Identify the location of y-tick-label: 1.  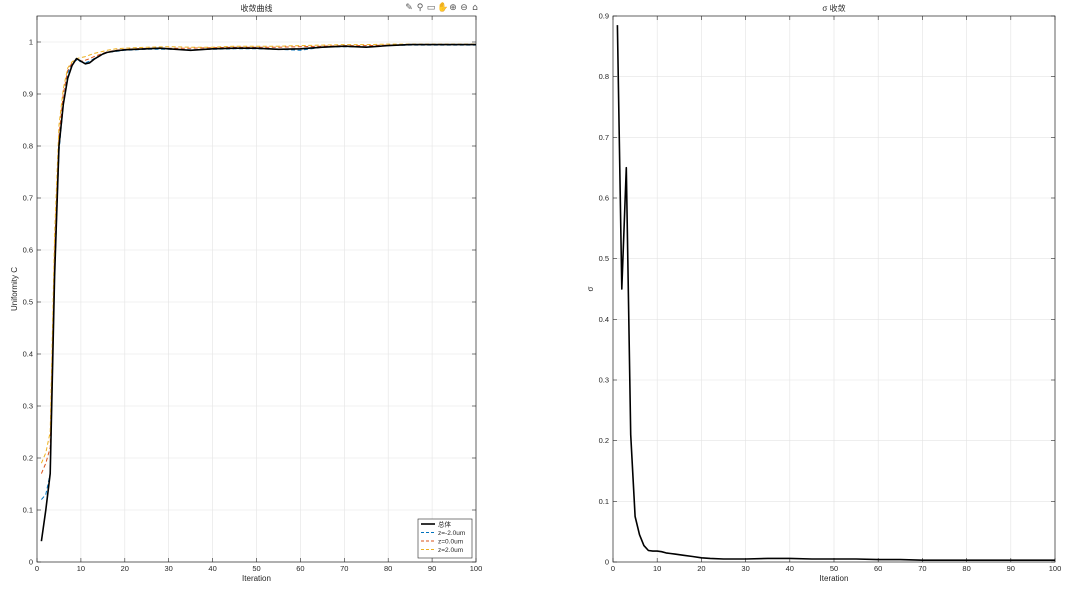
(31, 42).